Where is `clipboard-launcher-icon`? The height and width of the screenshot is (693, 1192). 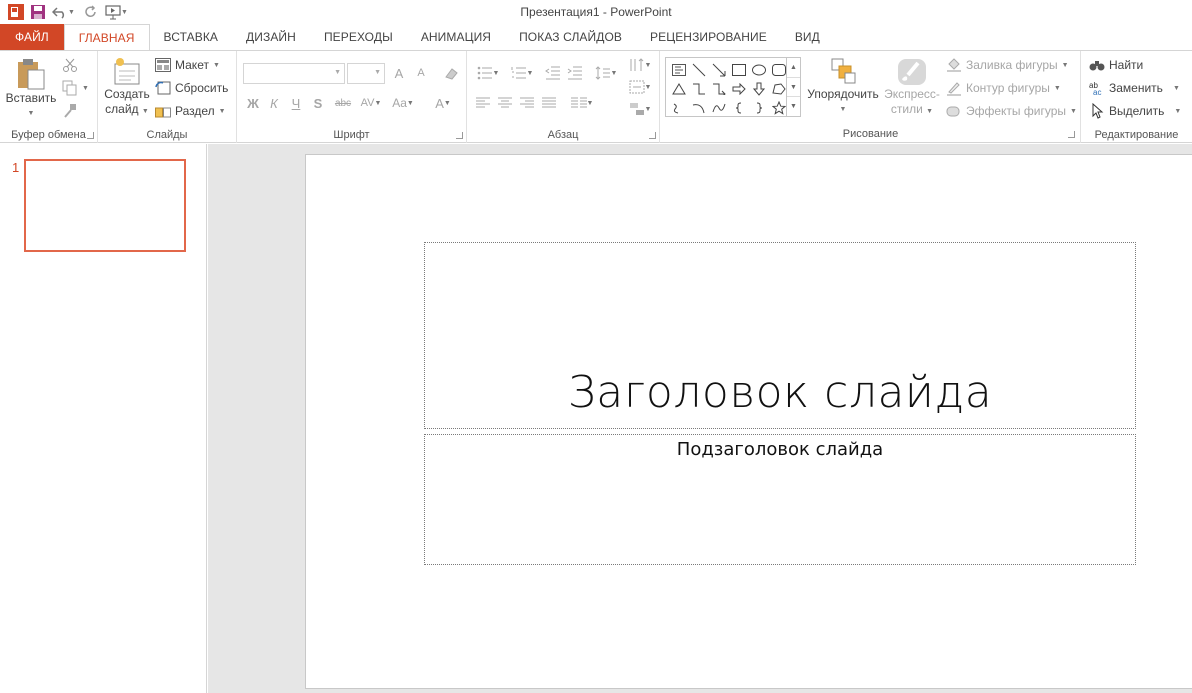 clipboard-launcher-icon is located at coordinates (90, 135).